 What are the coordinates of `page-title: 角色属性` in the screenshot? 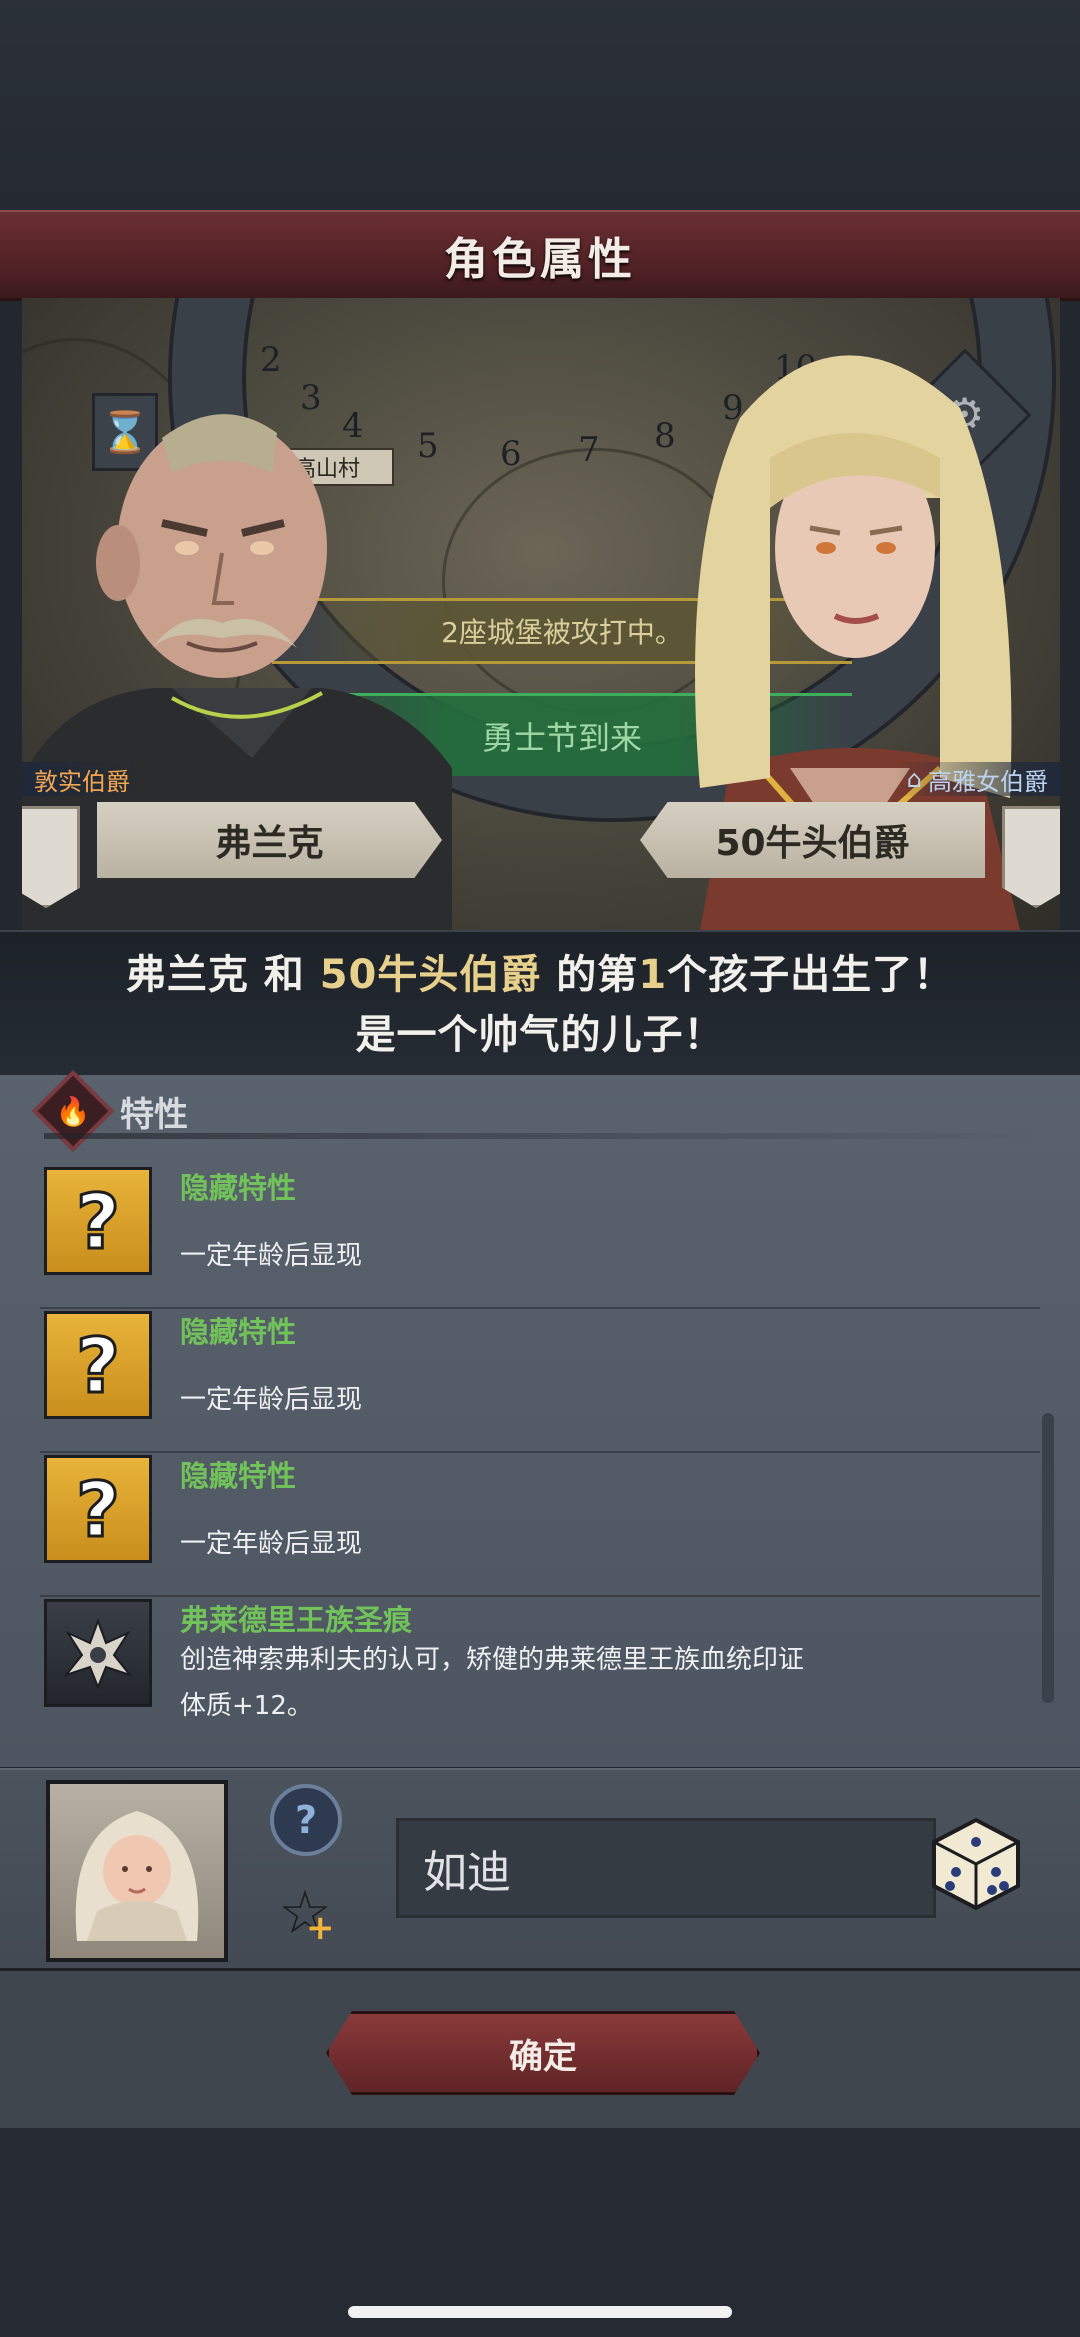 It's located at (540, 259).